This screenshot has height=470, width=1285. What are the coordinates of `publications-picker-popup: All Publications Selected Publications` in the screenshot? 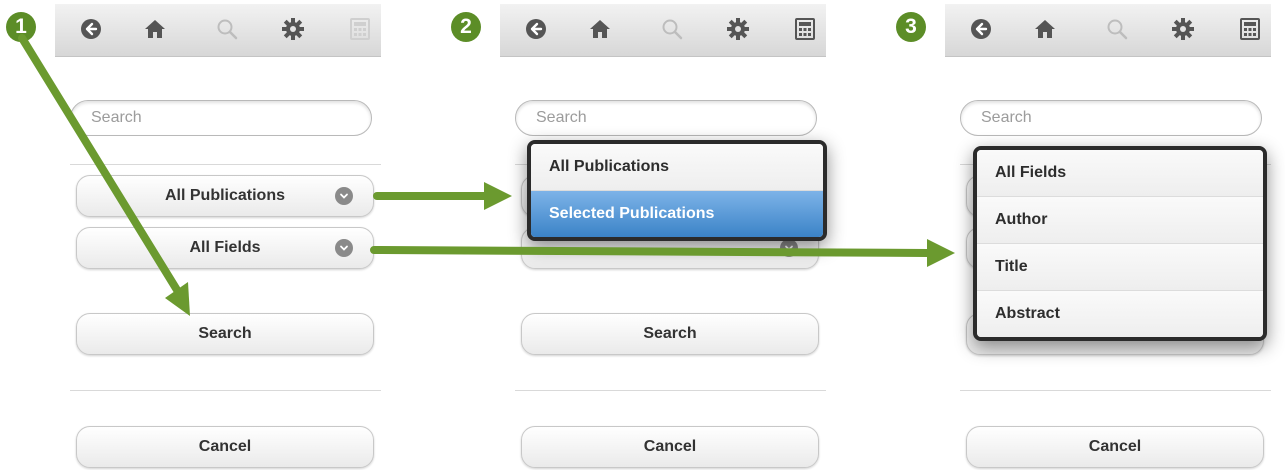 It's located at (677, 190).